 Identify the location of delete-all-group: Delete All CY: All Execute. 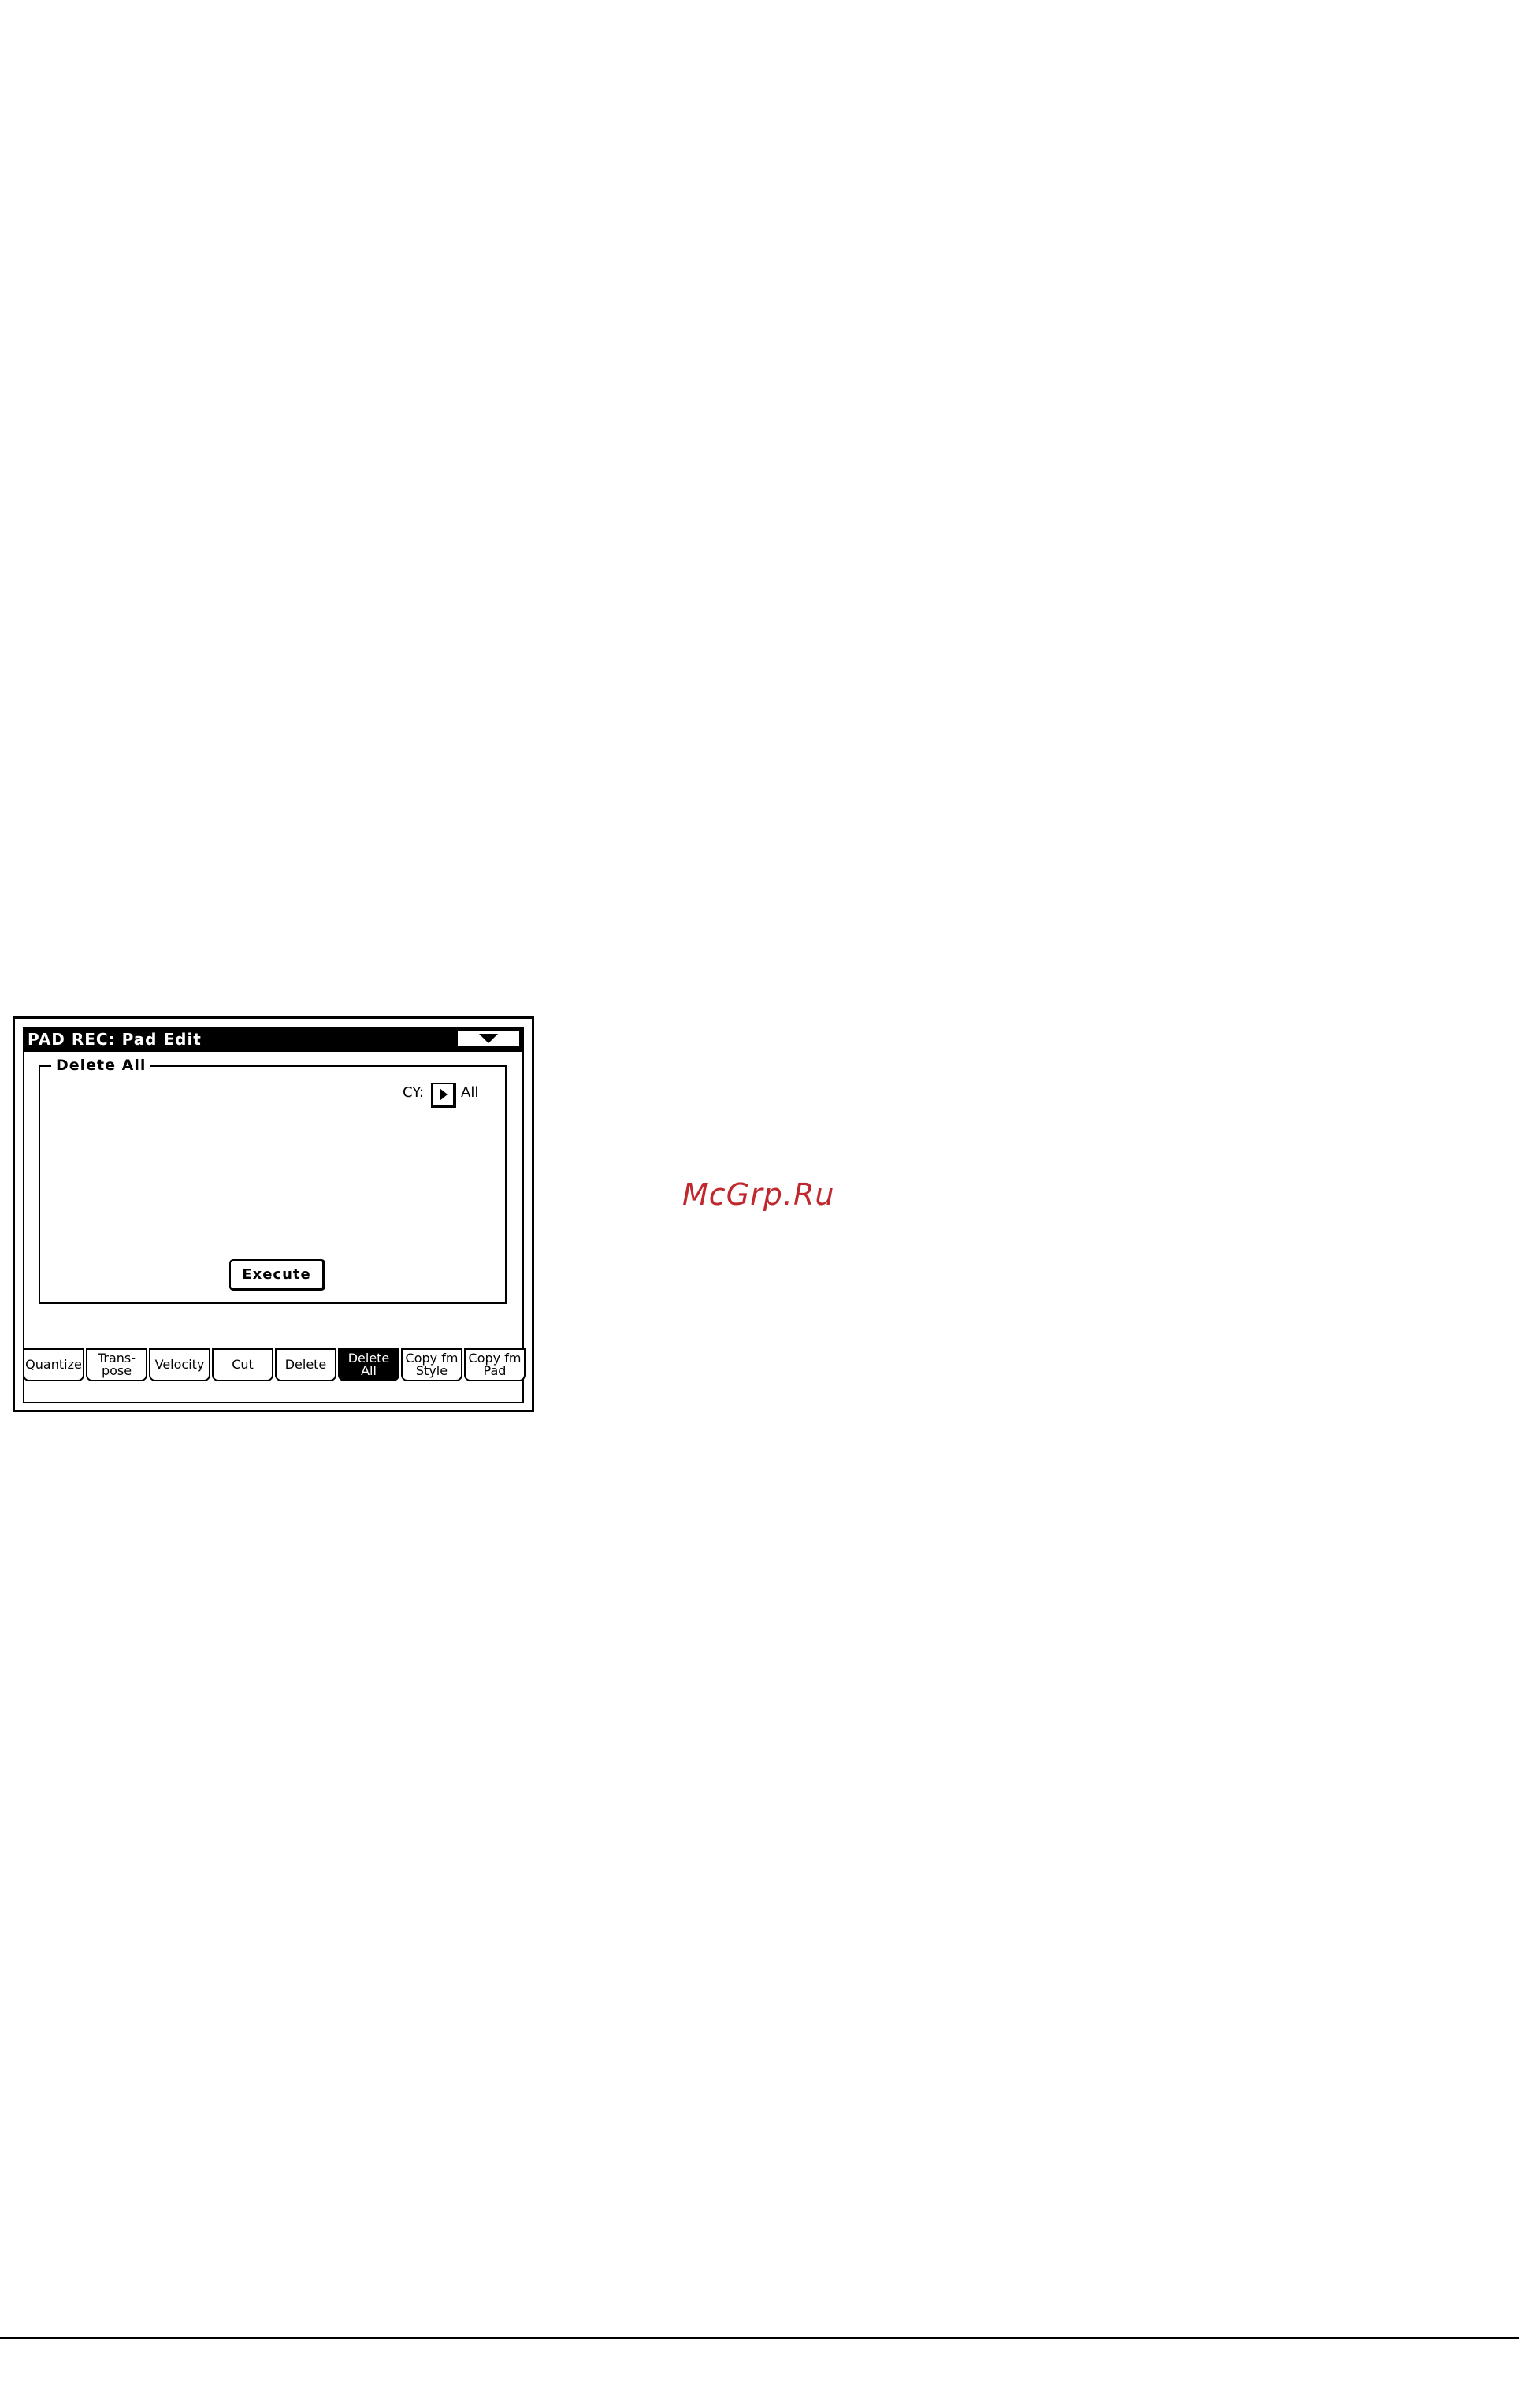
(273, 1180).